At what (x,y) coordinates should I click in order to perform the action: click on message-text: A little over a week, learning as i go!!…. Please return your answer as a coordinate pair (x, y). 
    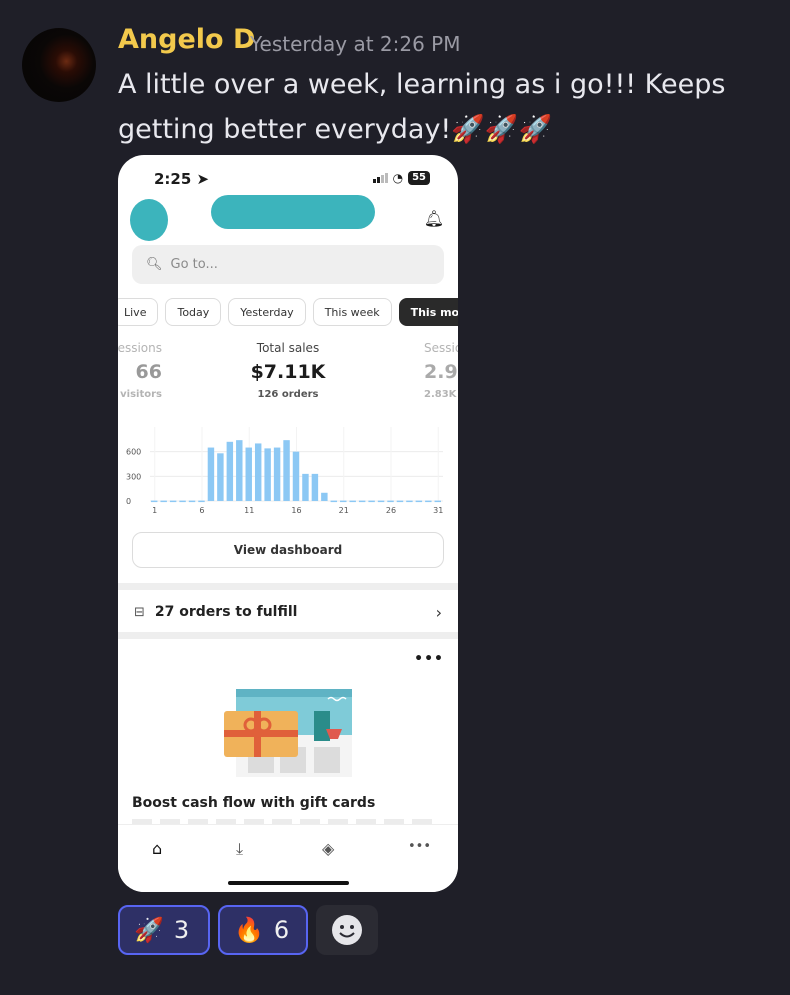
    Looking at the image, I should click on (448, 107).